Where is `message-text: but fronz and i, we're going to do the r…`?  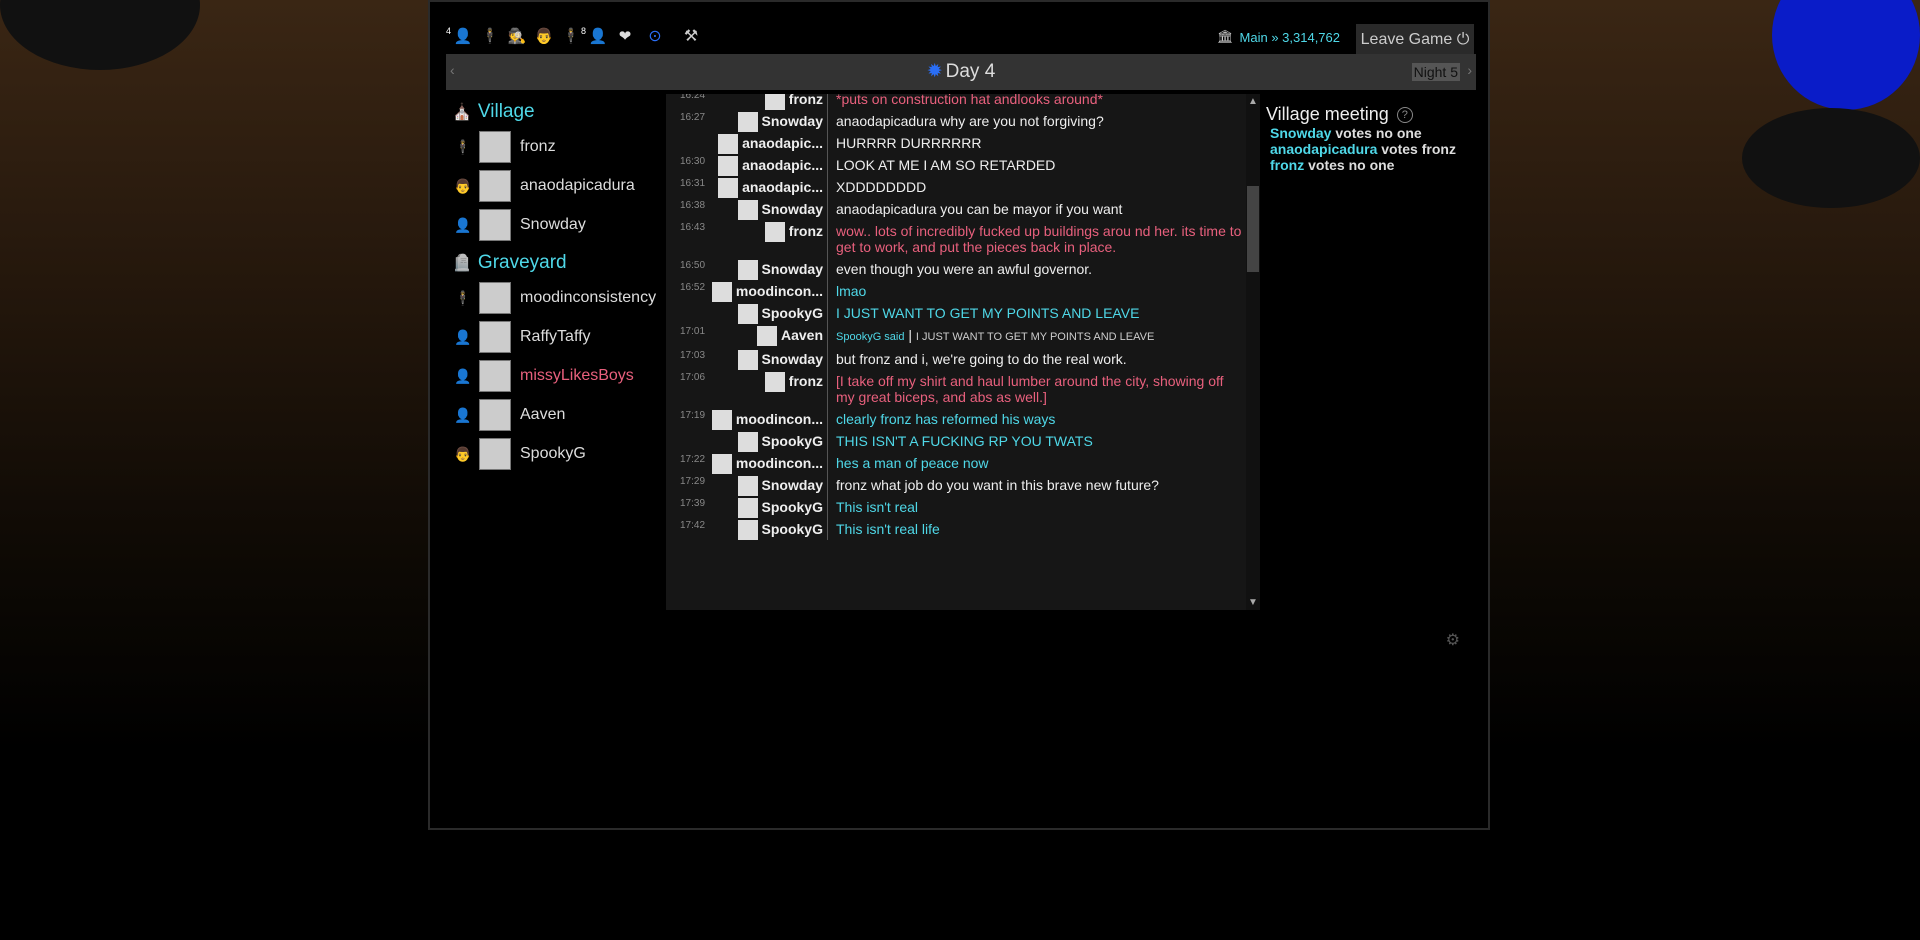
message-text: but fronz and i, we're going to do the r… is located at coordinates (981, 359).